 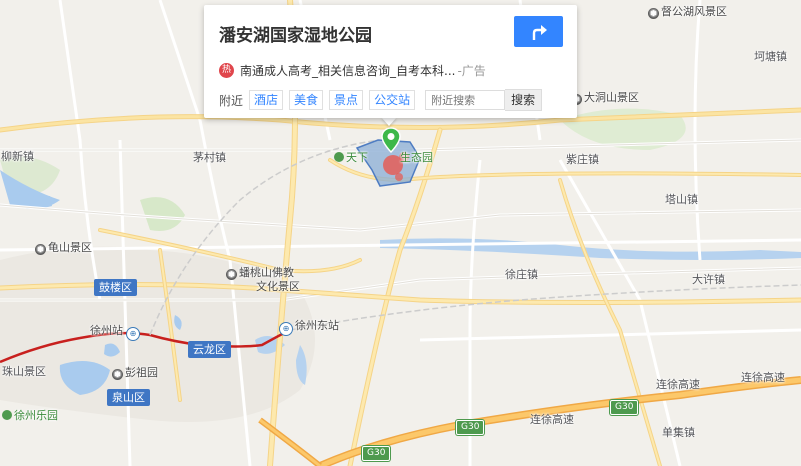 What do you see at coordinates (416, 158) in the screenshot?
I see `label-park-shengtaiyuan: 生态园` at bounding box center [416, 158].